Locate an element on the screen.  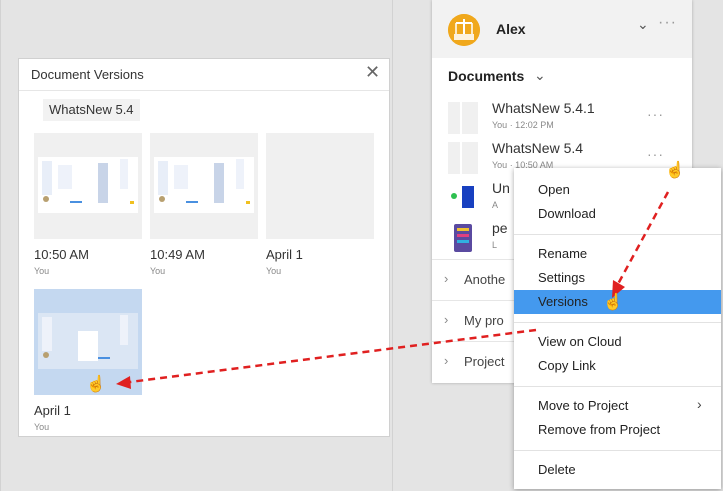
arrow-to-versions is located at coordinates (641, 244).